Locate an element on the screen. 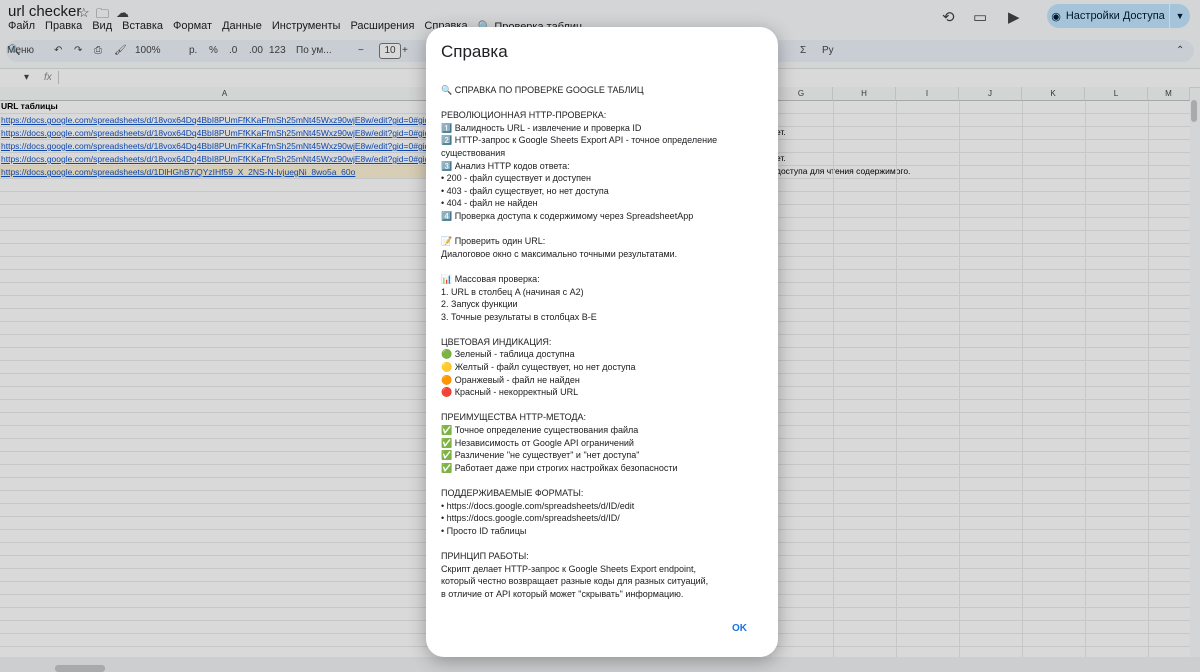 The height and width of the screenshot is (672, 1200). dialog-text-line: • 403 - файл существует, но нет доступа is located at coordinates (525, 190).